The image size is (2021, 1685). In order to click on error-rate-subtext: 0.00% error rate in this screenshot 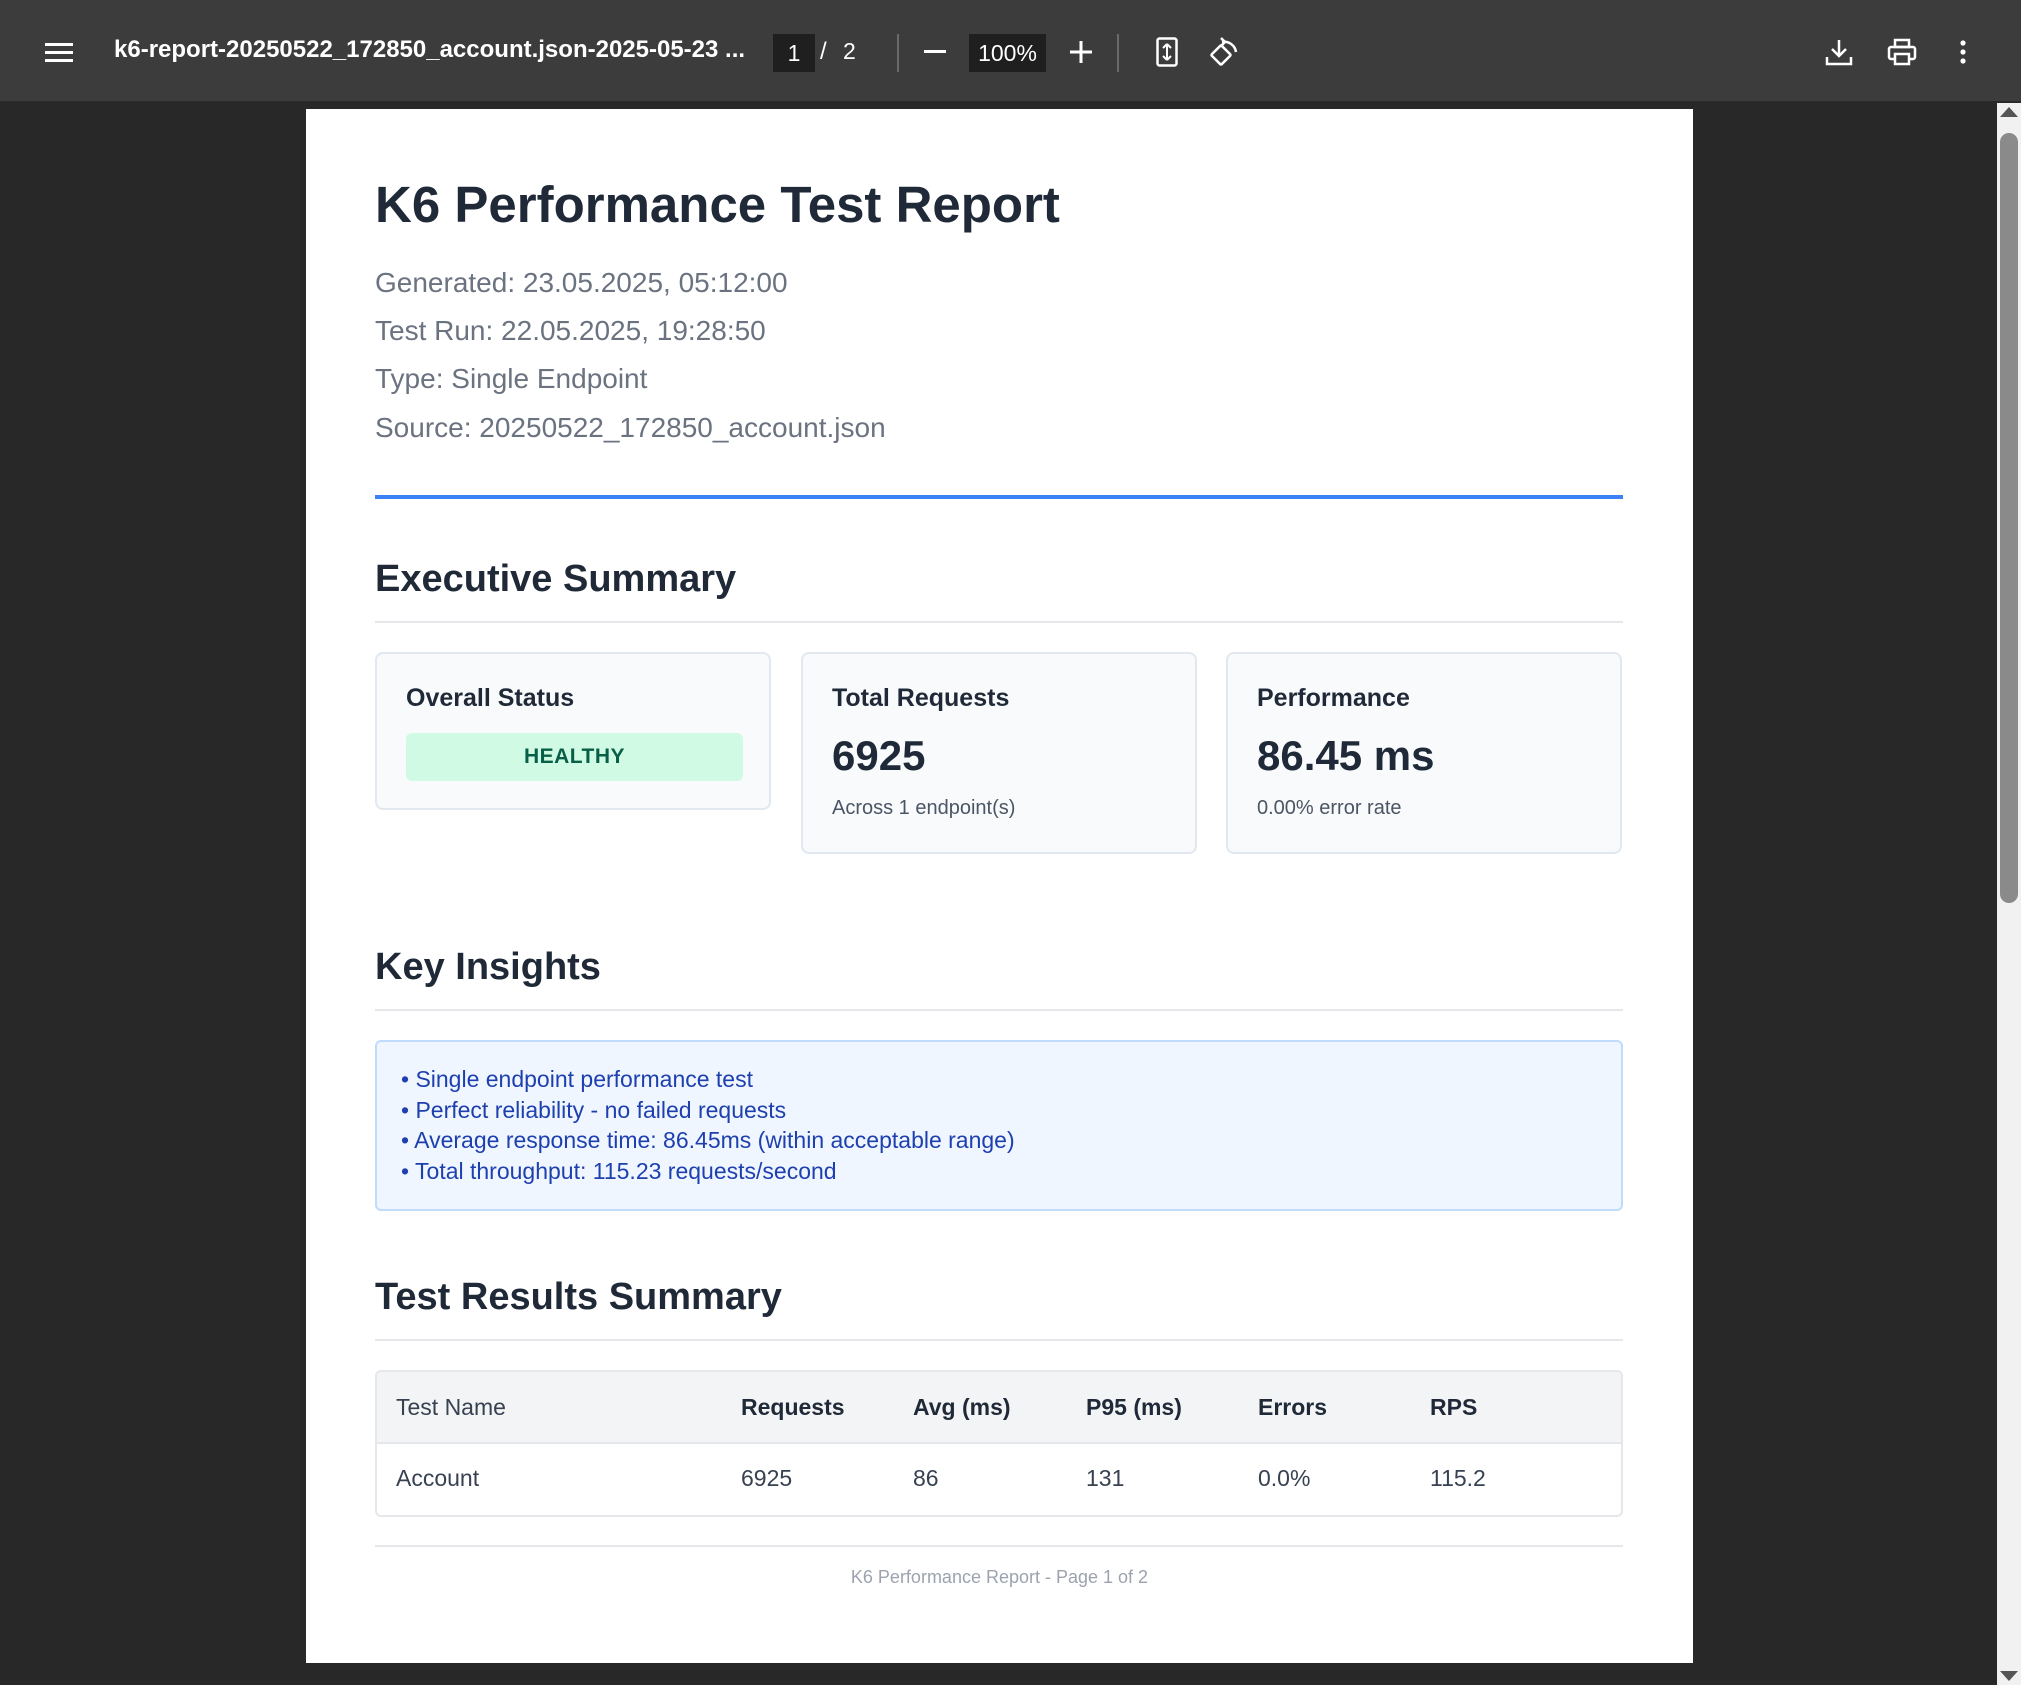, I will do `click(1329, 808)`.